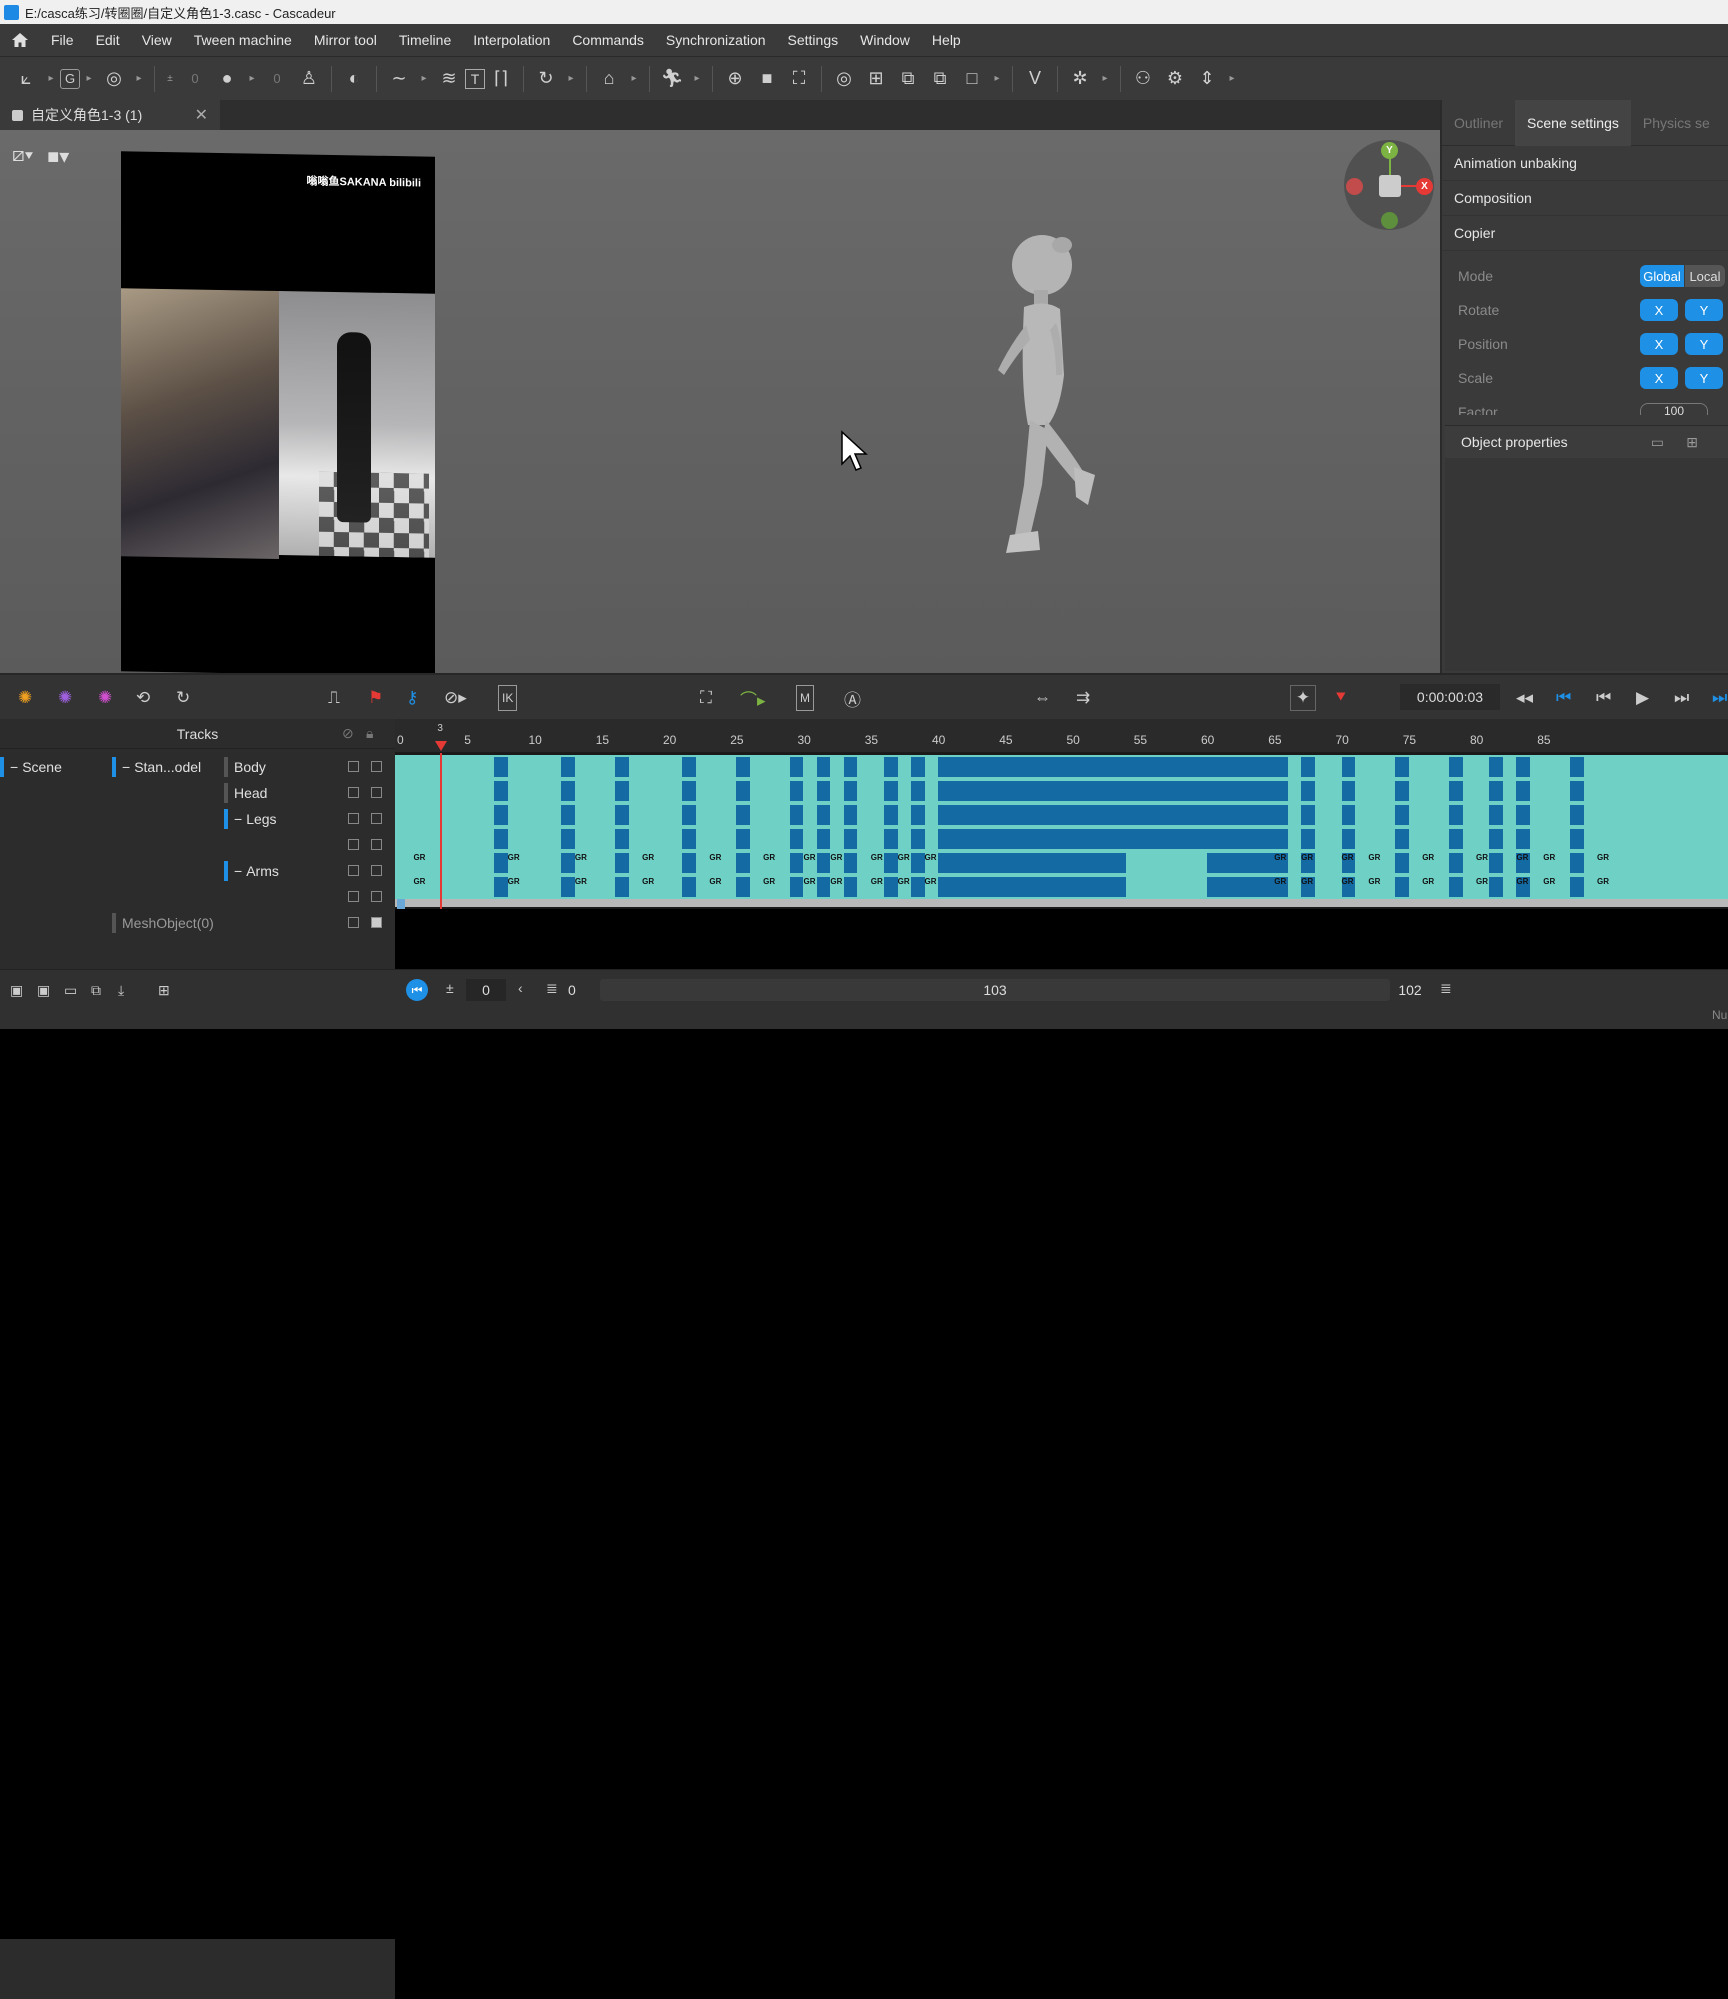 The image size is (1728, 1999). I want to click on pivot-tool-icon: ◎, so click(114, 79).